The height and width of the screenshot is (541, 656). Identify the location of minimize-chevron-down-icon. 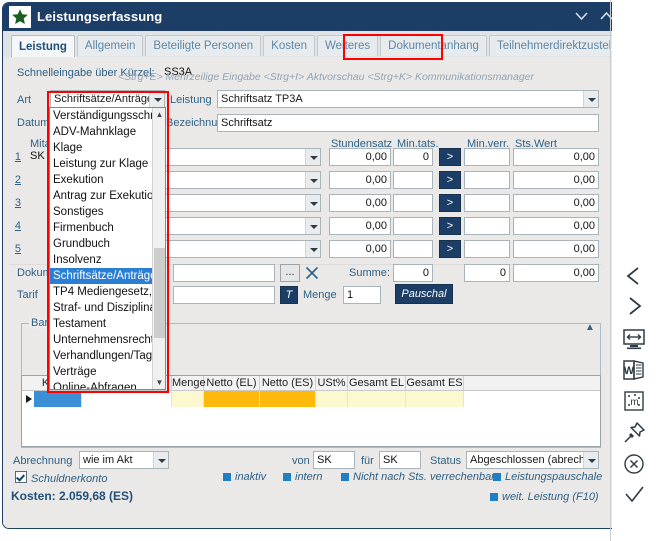
(582, 17).